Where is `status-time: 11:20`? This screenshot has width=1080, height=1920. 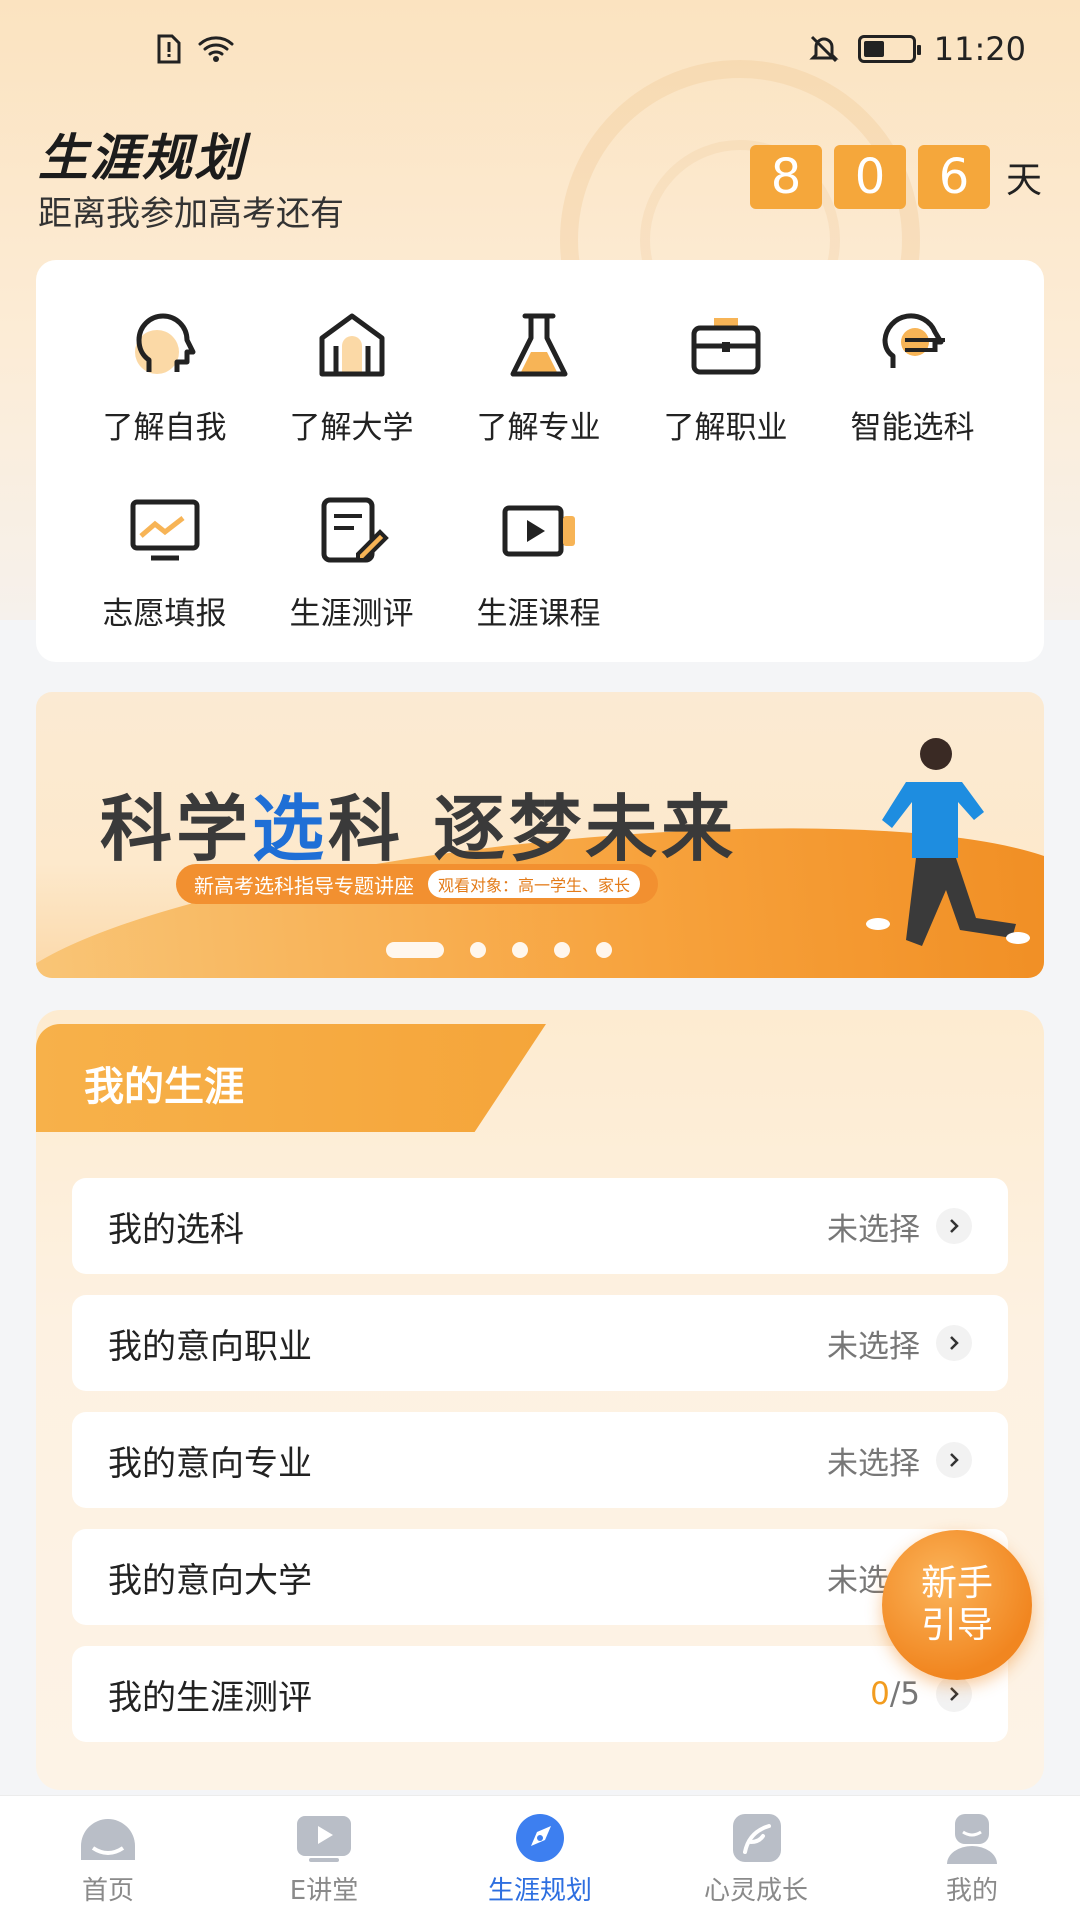
status-time: 11:20 is located at coordinates (979, 49).